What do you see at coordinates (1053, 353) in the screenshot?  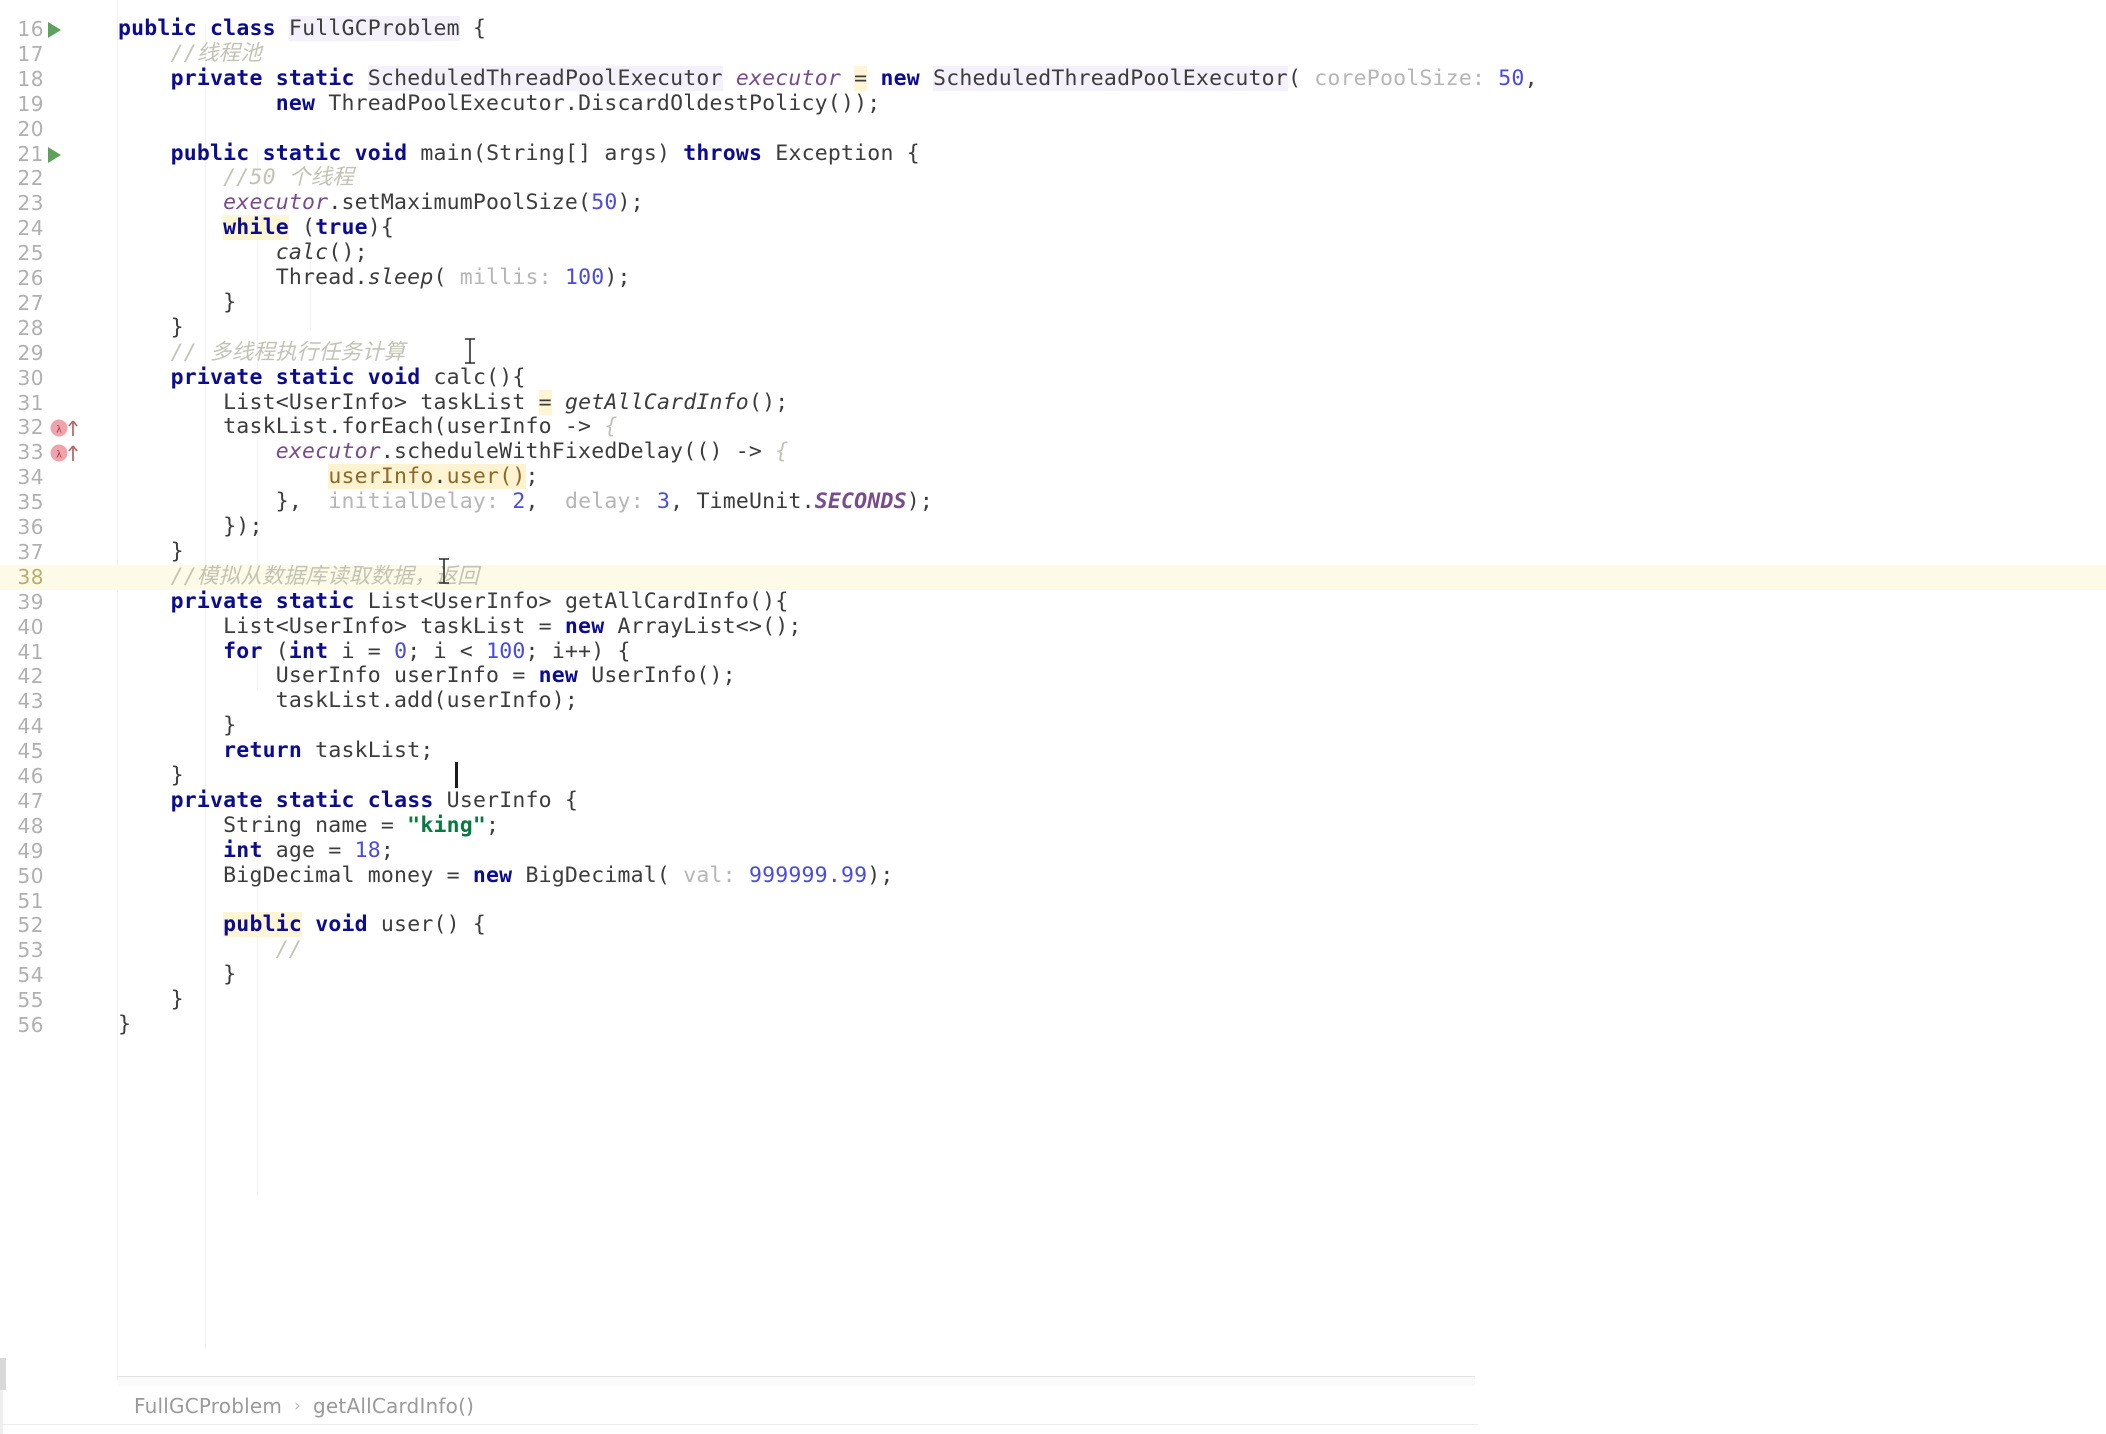 I see `code-line: 29 // 多线程执行任务计算` at bounding box center [1053, 353].